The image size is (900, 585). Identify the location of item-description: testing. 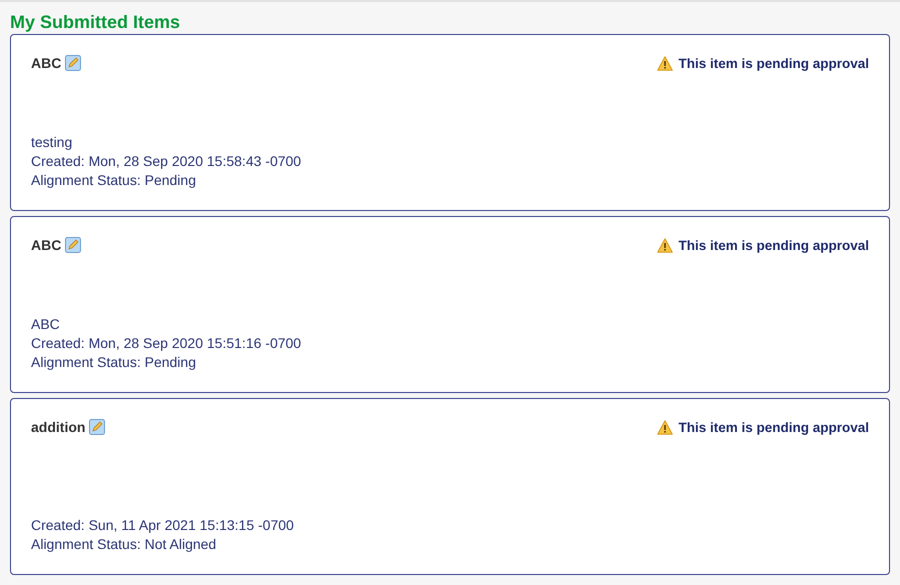
(52, 142).